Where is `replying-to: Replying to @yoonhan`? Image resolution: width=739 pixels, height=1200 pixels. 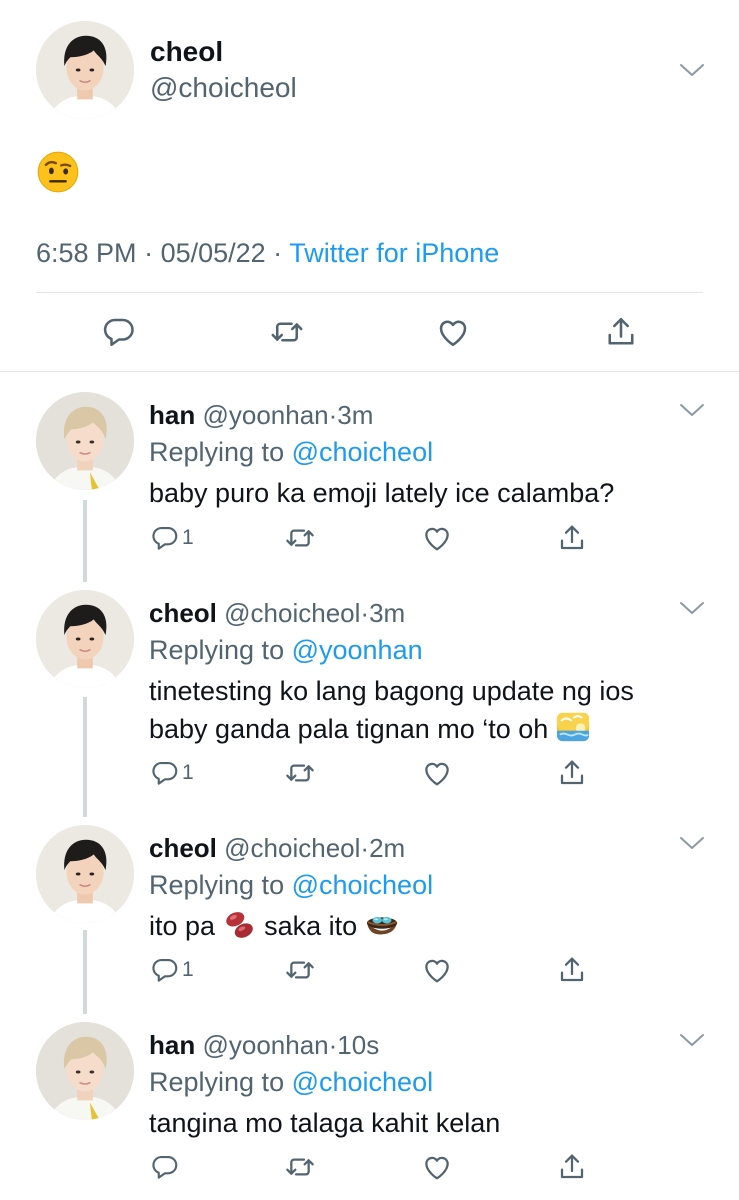
replying-to: Replying to @yoonhan is located at coordinates (286, 650).